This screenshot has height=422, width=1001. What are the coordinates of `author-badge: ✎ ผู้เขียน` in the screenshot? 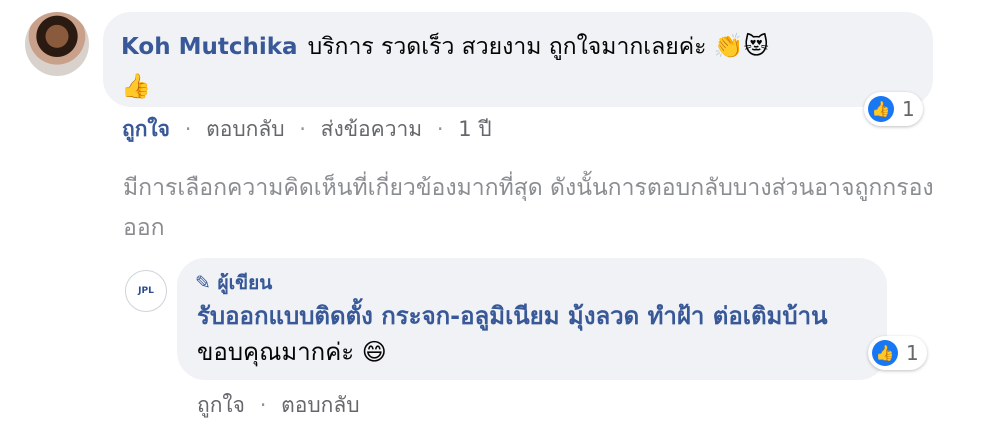 It's located at (233, 283).